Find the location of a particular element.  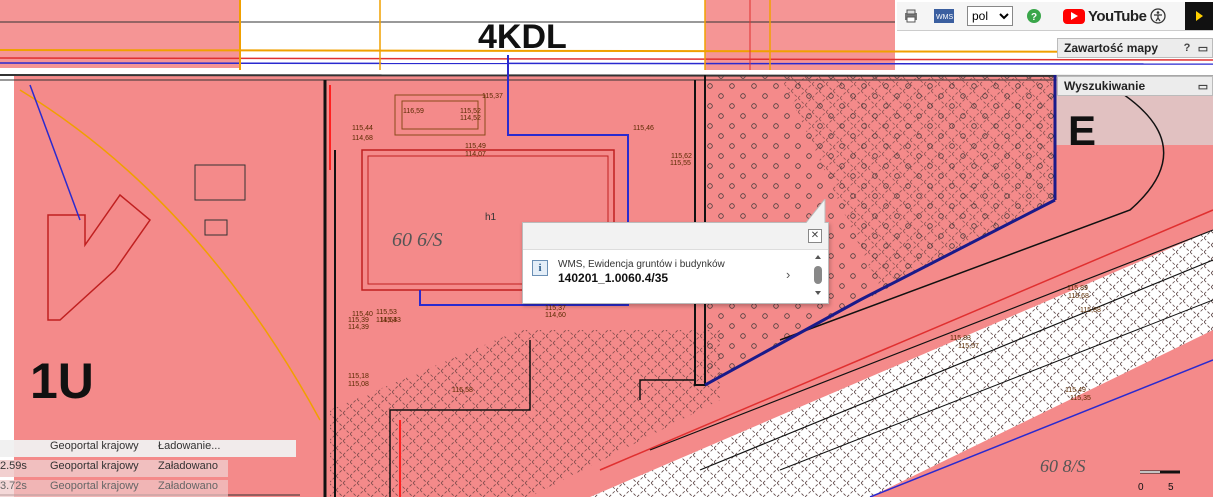

zone-label-1u: 1U is located at coordinates (62, 381).